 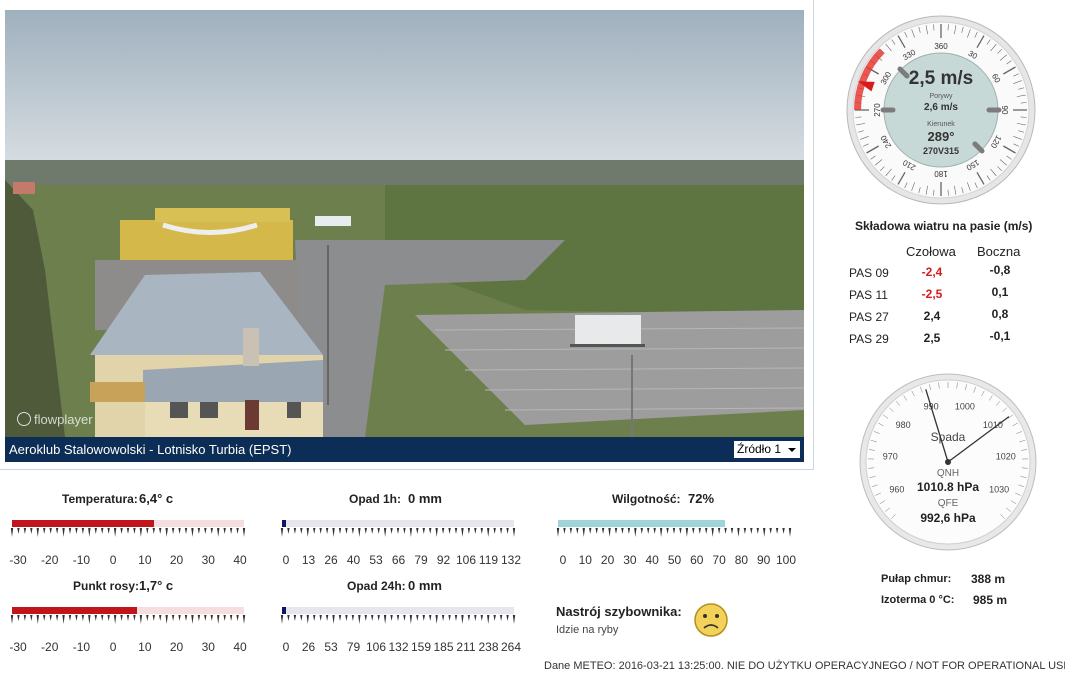 What do you see at coordinates (18, 560) in the screenshot?
I see `scale-label: -30` at bounding box center [18, 560].